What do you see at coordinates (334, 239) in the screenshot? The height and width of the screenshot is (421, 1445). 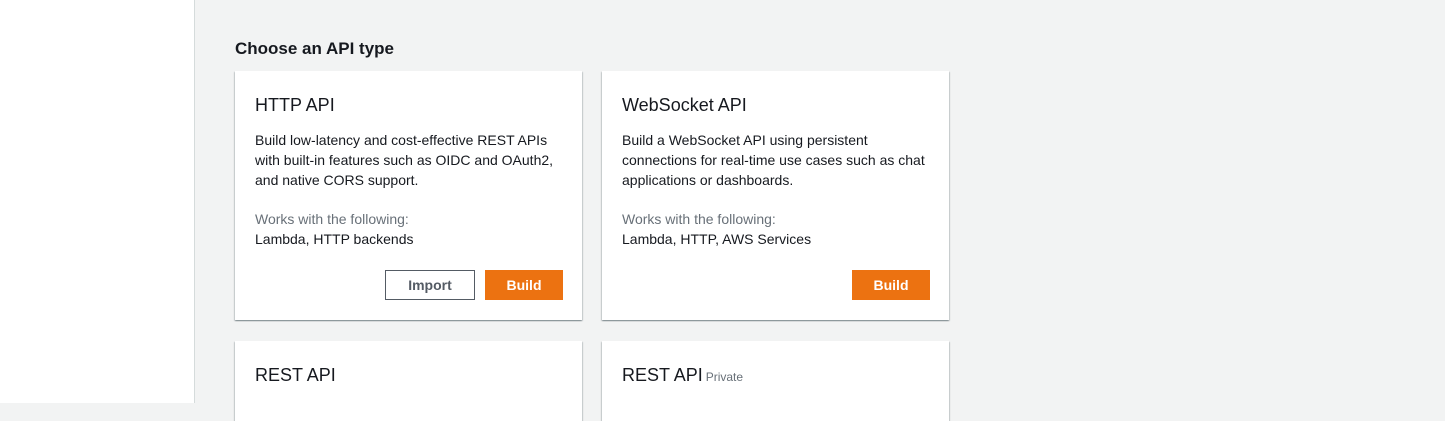 I see `works-with-value: Lambda, HTTP backends` at bounding box center [334, 239].